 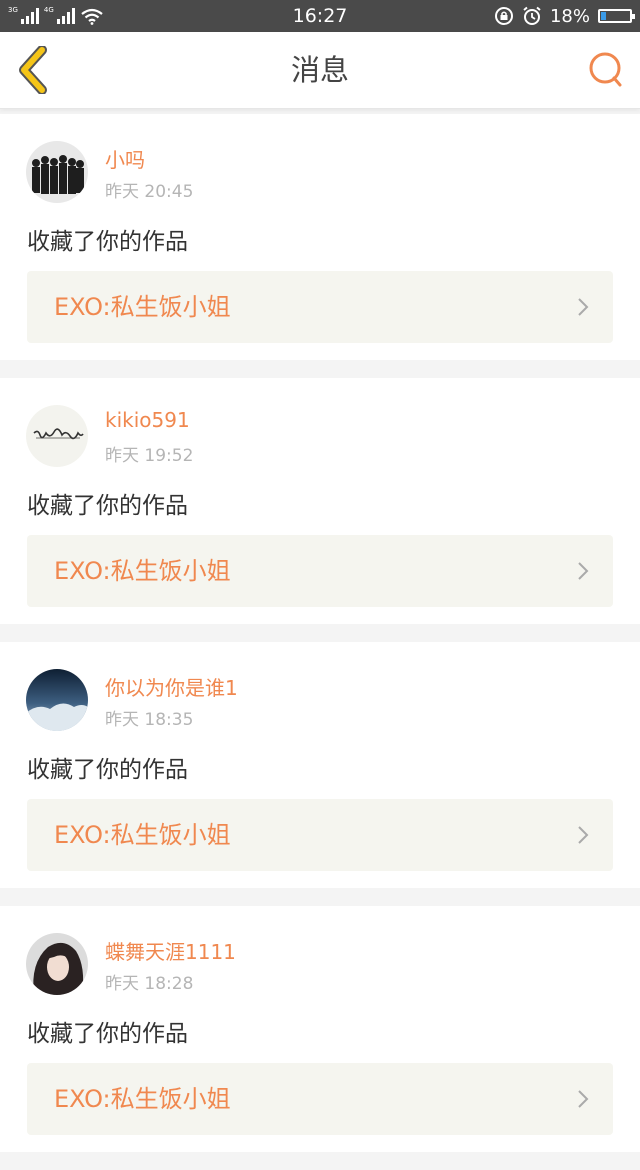 I want to click on search-icon, so click(x=605, y=69).